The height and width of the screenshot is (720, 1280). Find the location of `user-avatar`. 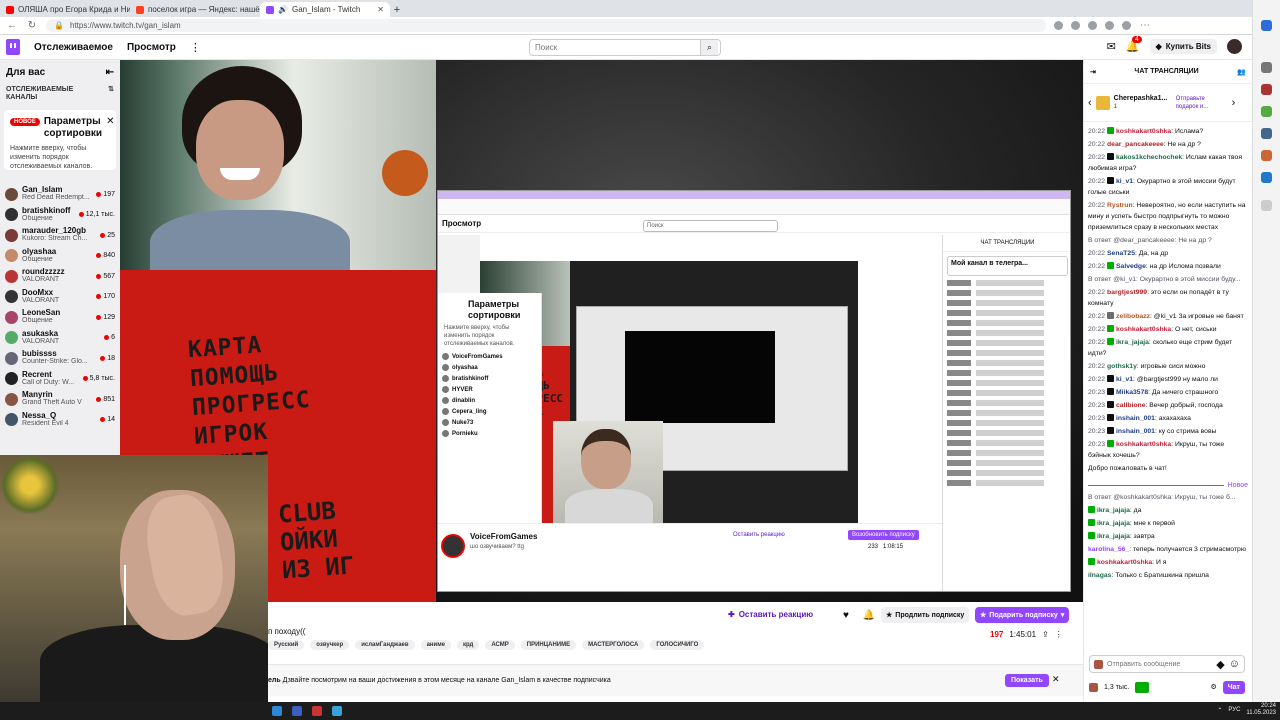

user-avatar is located at coordinates (1234, 46).